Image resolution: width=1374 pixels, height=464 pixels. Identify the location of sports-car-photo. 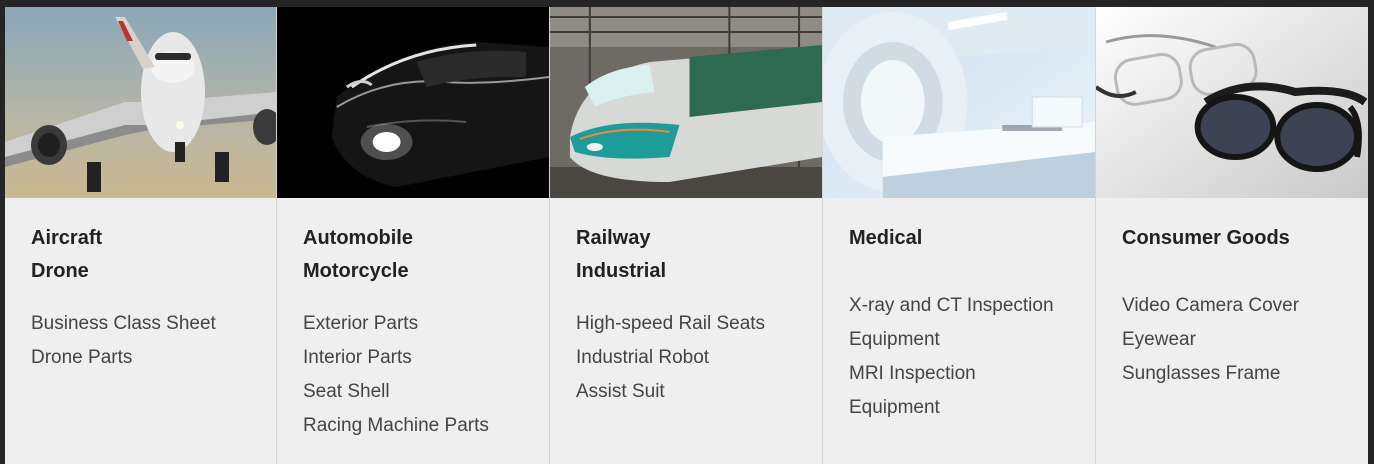
(413, 102).